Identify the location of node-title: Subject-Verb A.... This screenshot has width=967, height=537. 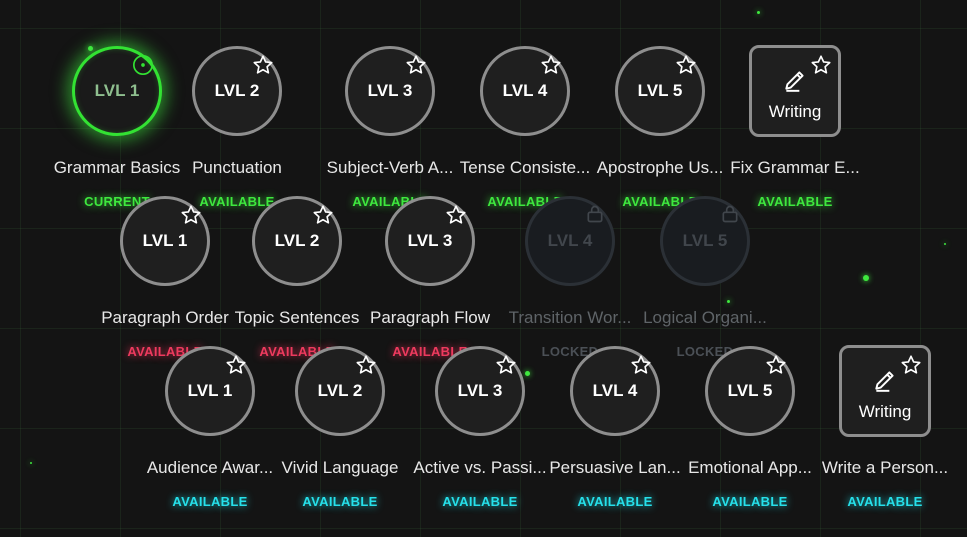
(390, 167).